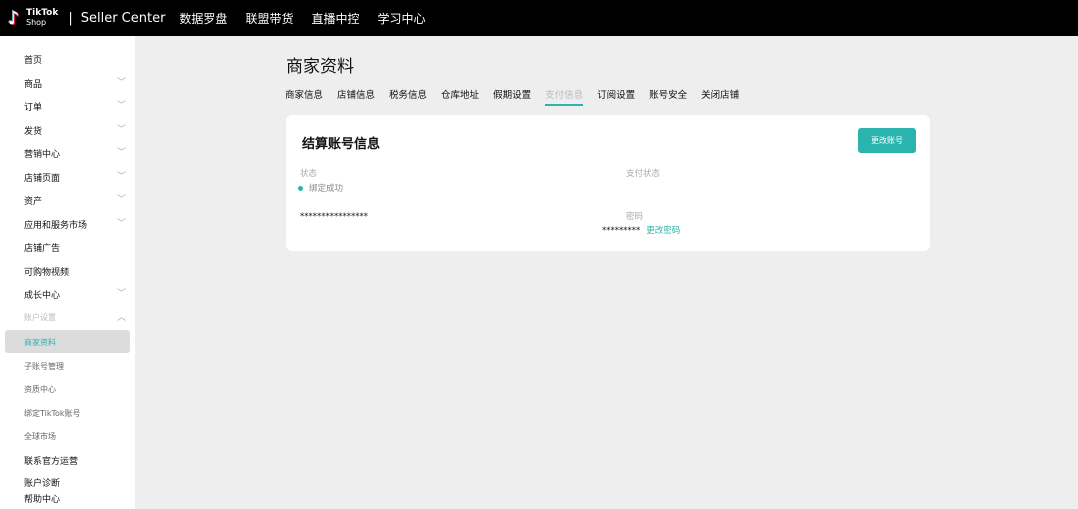 The height and width of the screenshot is (509, 1078). What do you see at coordinates (33, 84) in the screenshot?
I see `sidebar-item-label: 商品` at bounding box center [33, 84].